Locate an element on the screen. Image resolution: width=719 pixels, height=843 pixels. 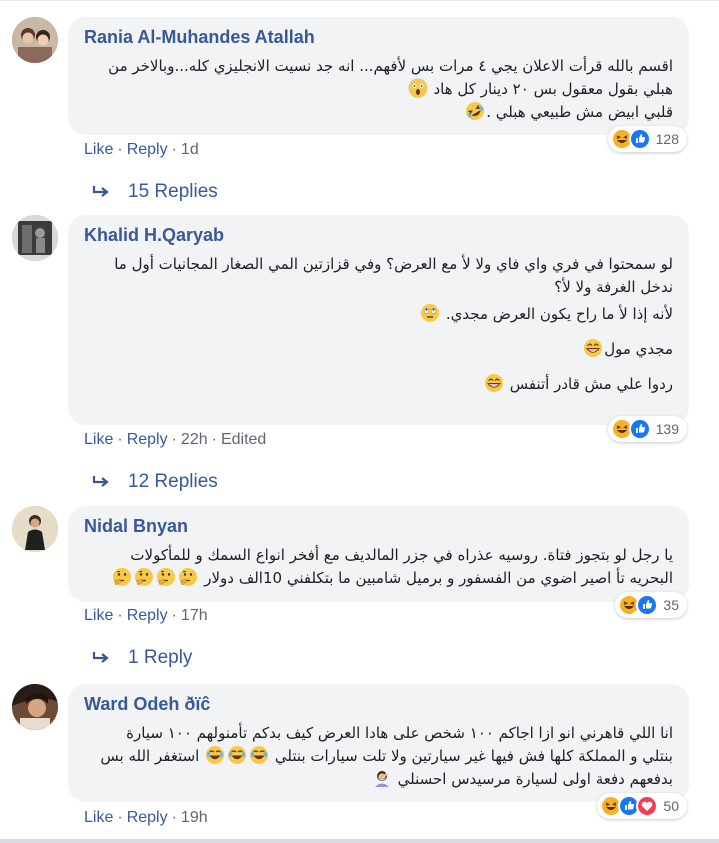
comment-line: لأنه إذا لأ ما راح يكون العرض مجدي. is located at coordinates (559, 314).